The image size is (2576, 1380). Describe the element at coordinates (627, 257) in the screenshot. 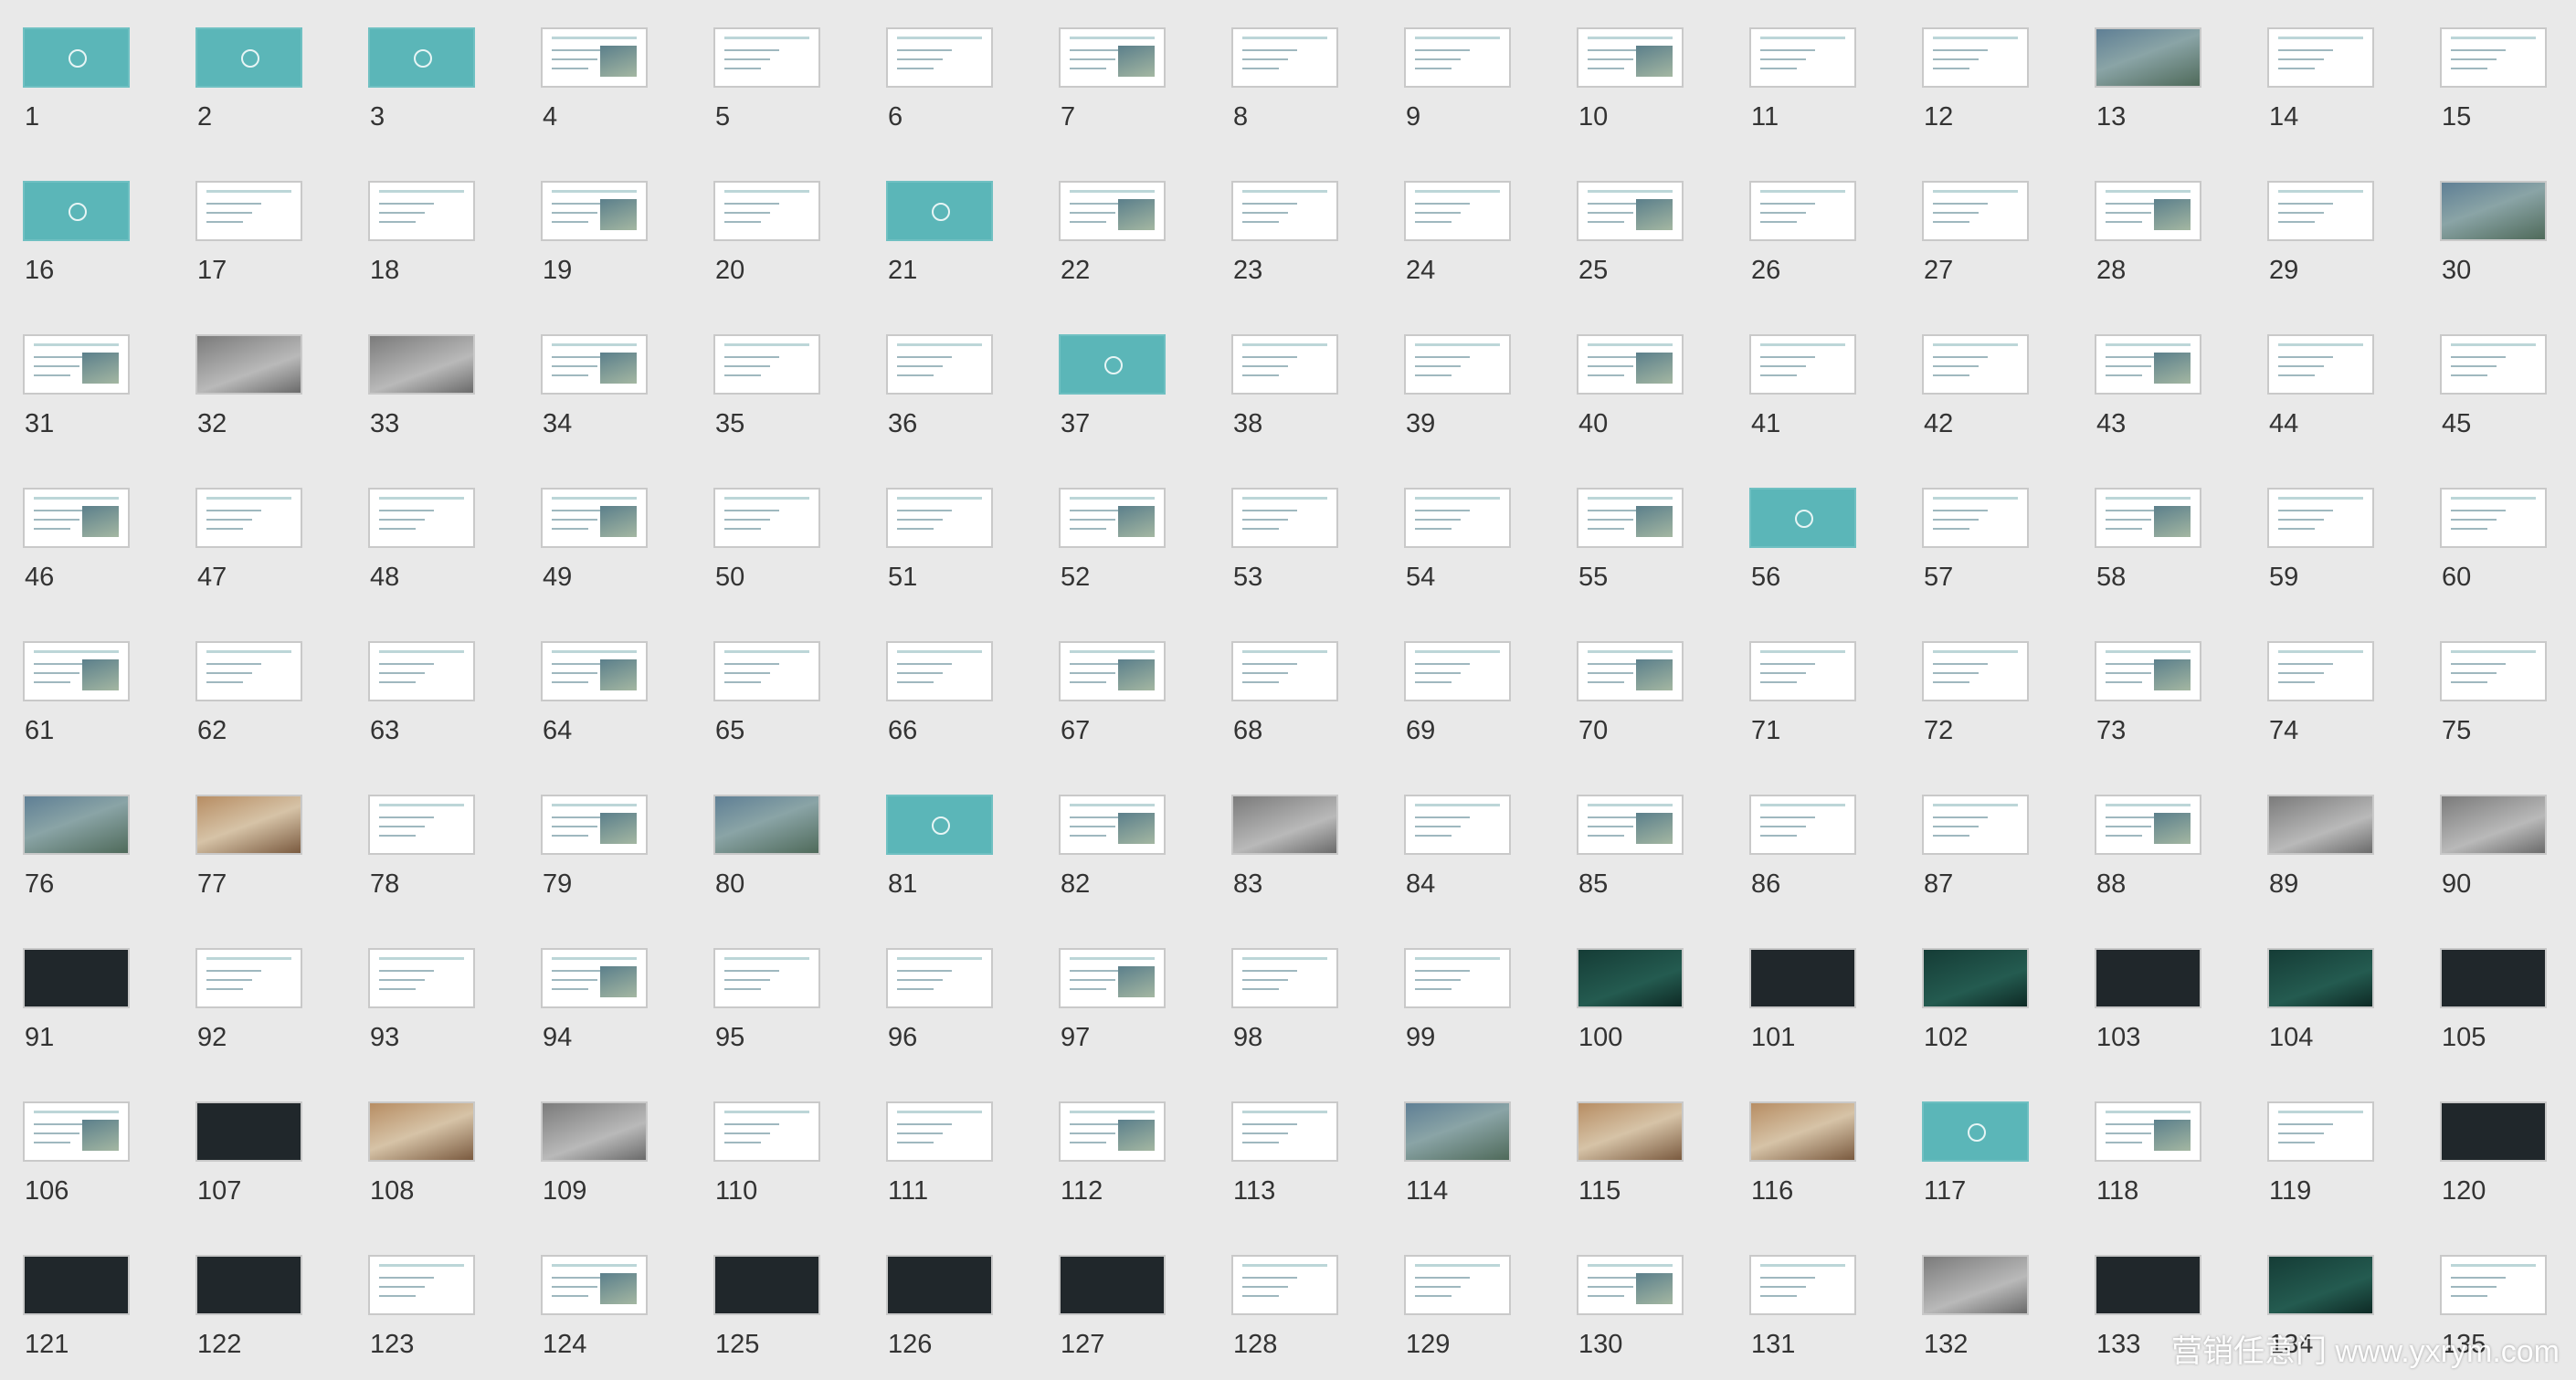

I see `slide-item: 19` at that location.